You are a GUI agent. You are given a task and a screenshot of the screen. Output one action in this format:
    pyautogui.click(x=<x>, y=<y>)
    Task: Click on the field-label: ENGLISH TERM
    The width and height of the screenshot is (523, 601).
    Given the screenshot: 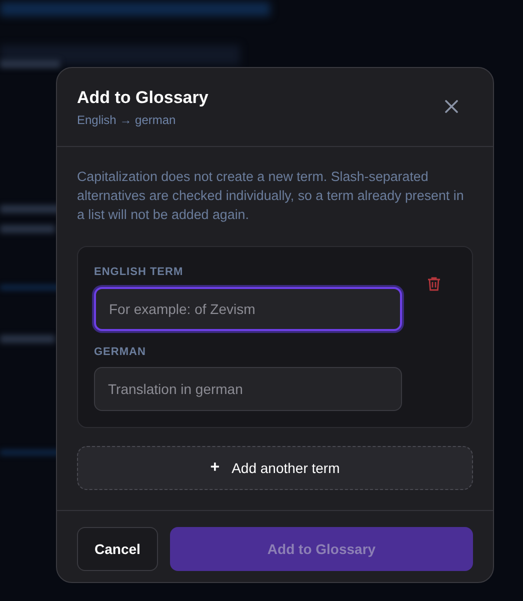 What is the action you would take?
    pyautogui.click(x=139, y=272)
    